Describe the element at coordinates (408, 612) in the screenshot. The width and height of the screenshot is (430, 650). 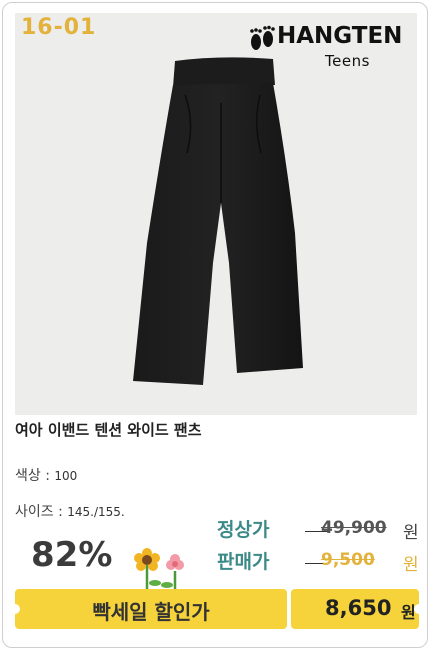
I see `final-price-currency: 원` at that location.